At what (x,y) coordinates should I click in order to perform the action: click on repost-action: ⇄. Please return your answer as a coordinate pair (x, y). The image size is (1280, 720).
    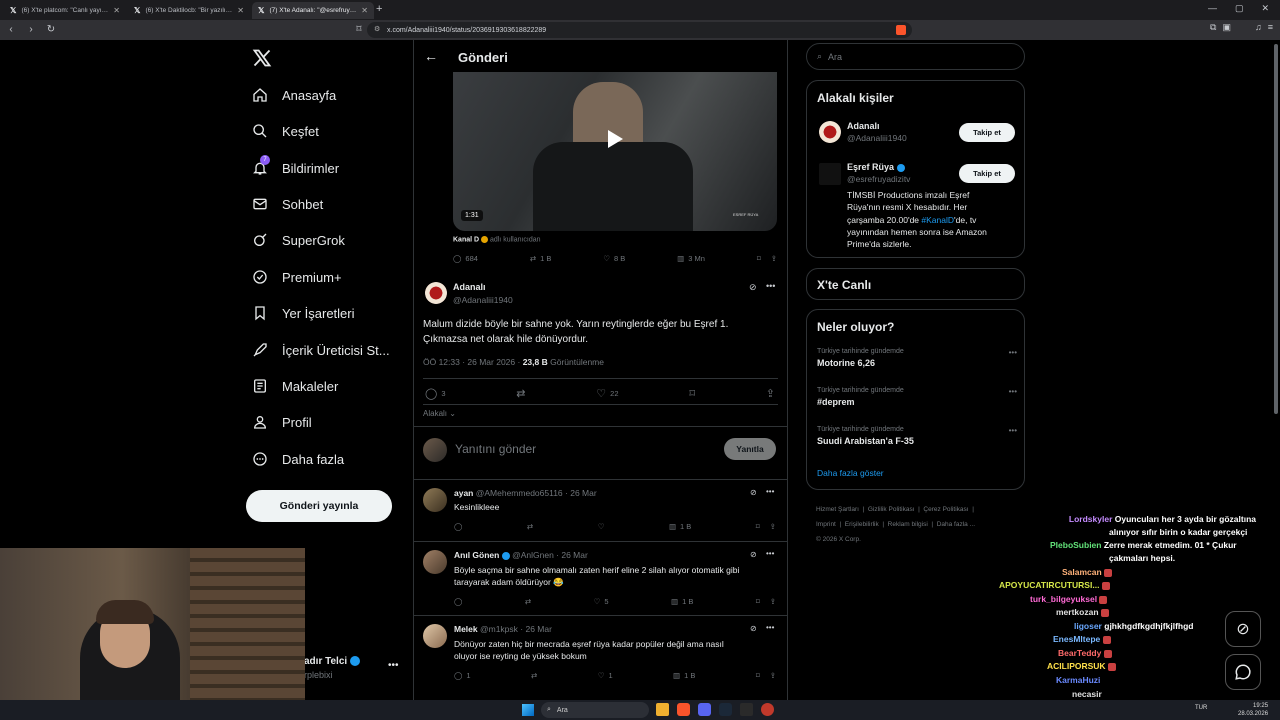
    Looking at the image, I should click on (520, 393).